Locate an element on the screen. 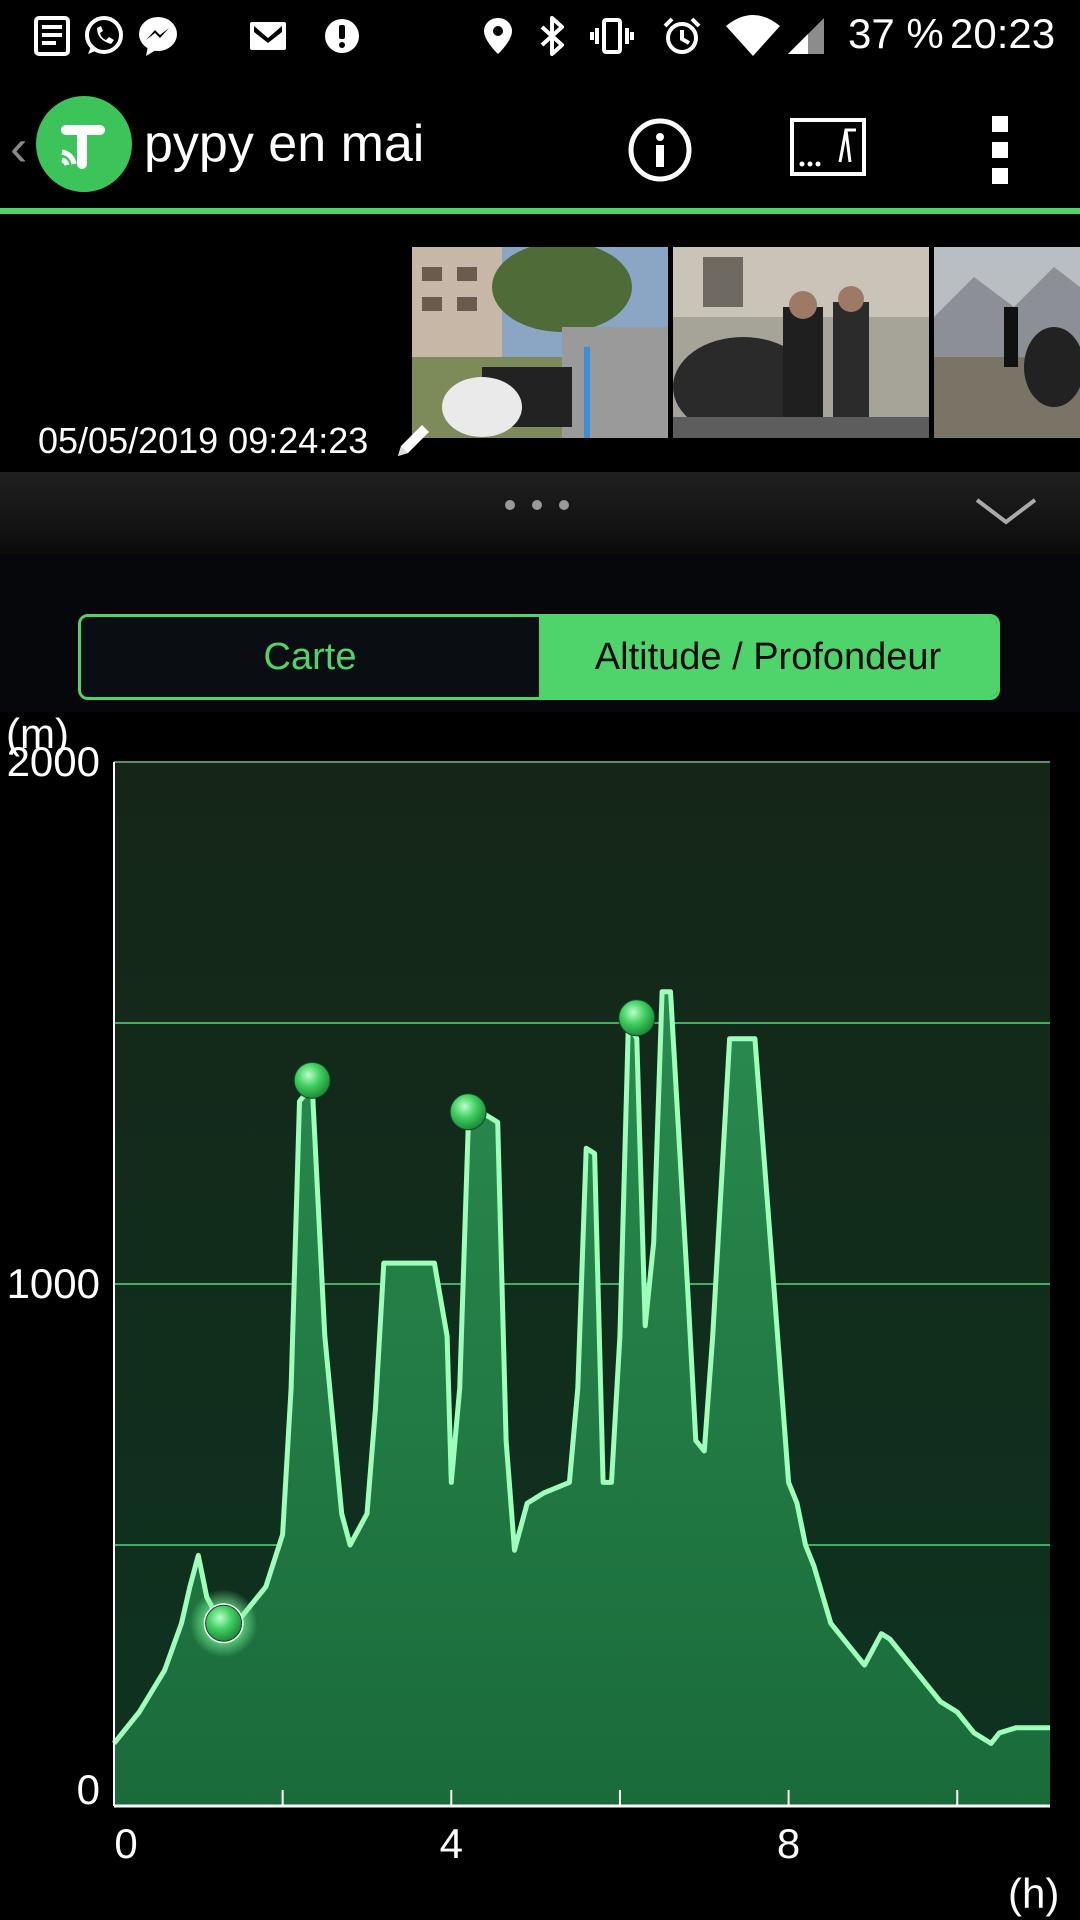  y-tick-label: 0 is located at coordinates (88, 1789).